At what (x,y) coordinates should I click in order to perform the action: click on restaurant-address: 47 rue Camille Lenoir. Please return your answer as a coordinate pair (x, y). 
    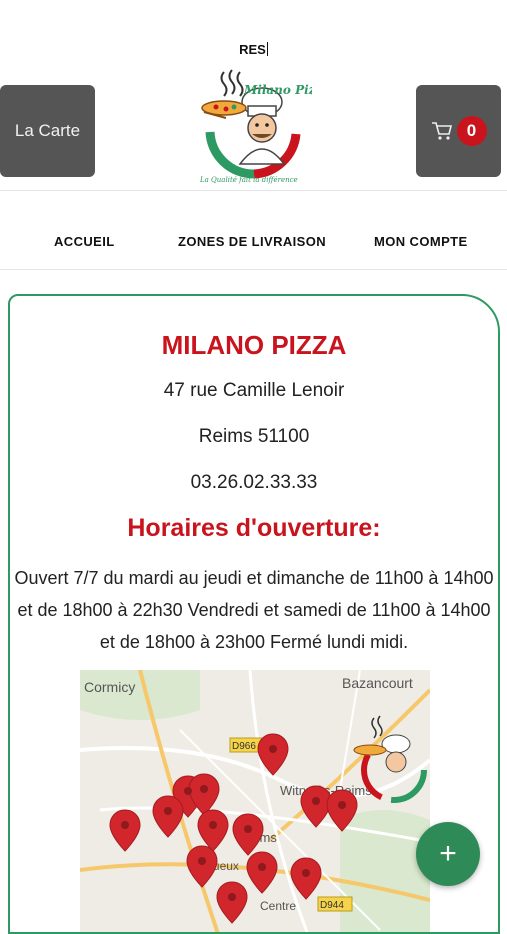
    Looking at the image, I should click on (254, 390).